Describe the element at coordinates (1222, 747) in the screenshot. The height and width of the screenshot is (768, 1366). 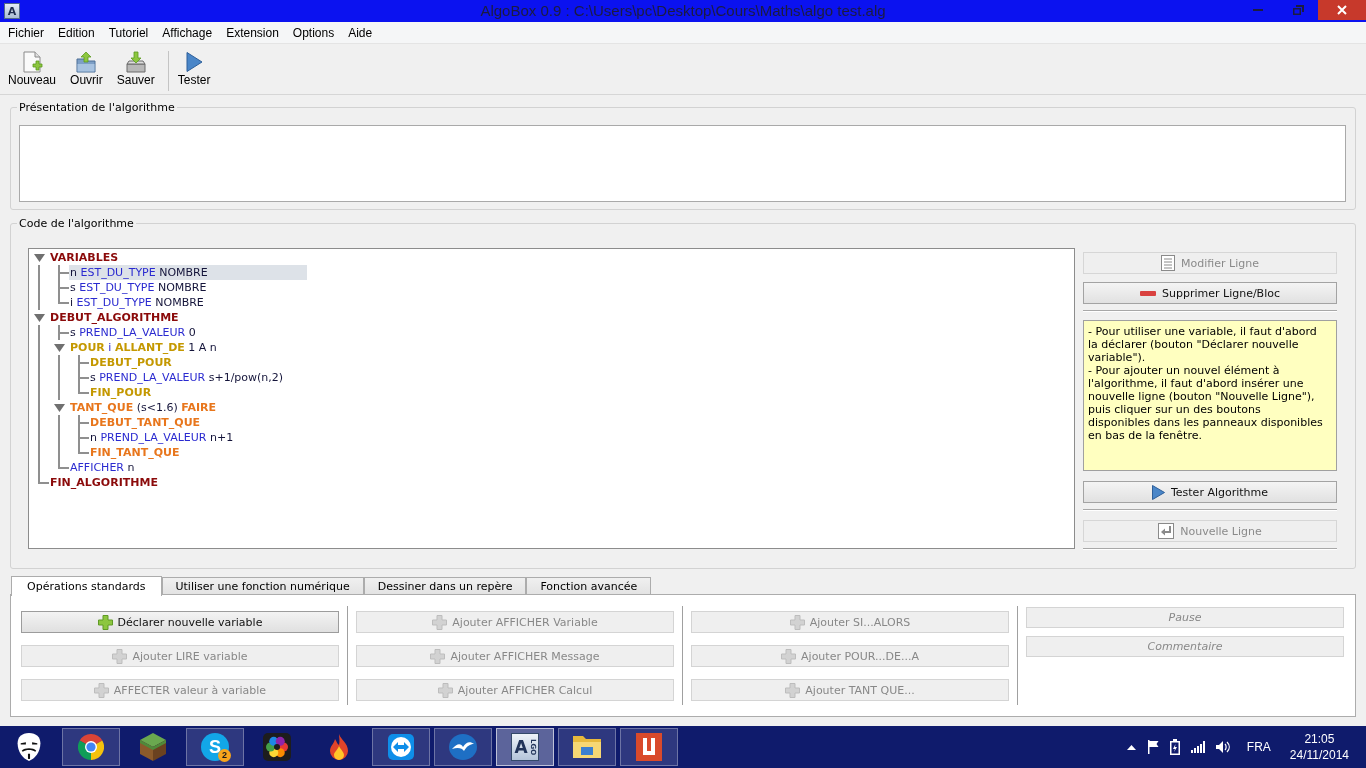
I see `speaker-icon` at that location.